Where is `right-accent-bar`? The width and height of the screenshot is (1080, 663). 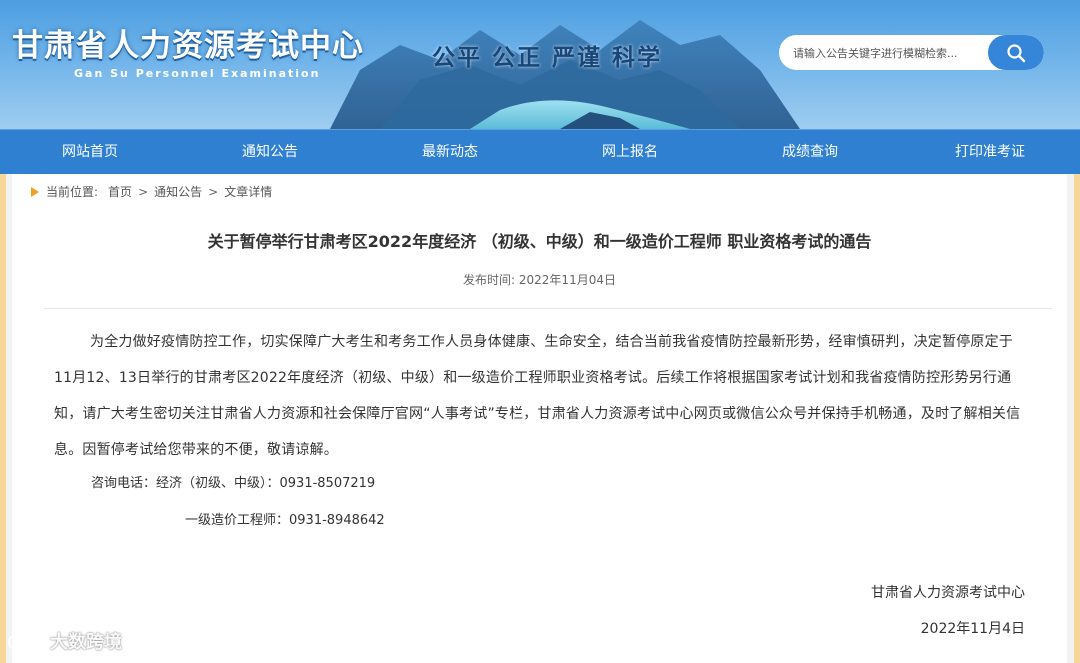 right-accent-bar is located at coordinates (1077, 418).